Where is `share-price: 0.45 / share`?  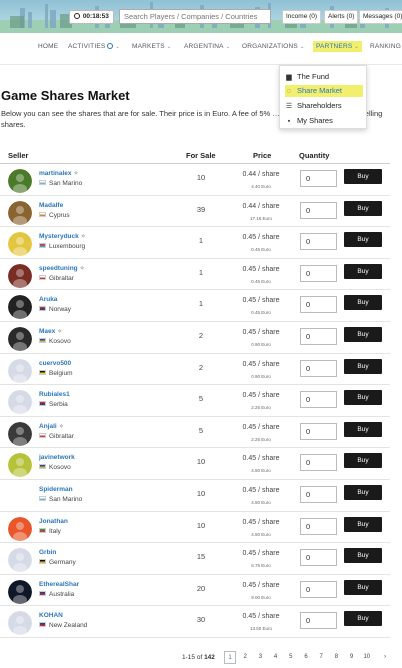
share-price: 0.45 / share is located at coordinates (261, 616).